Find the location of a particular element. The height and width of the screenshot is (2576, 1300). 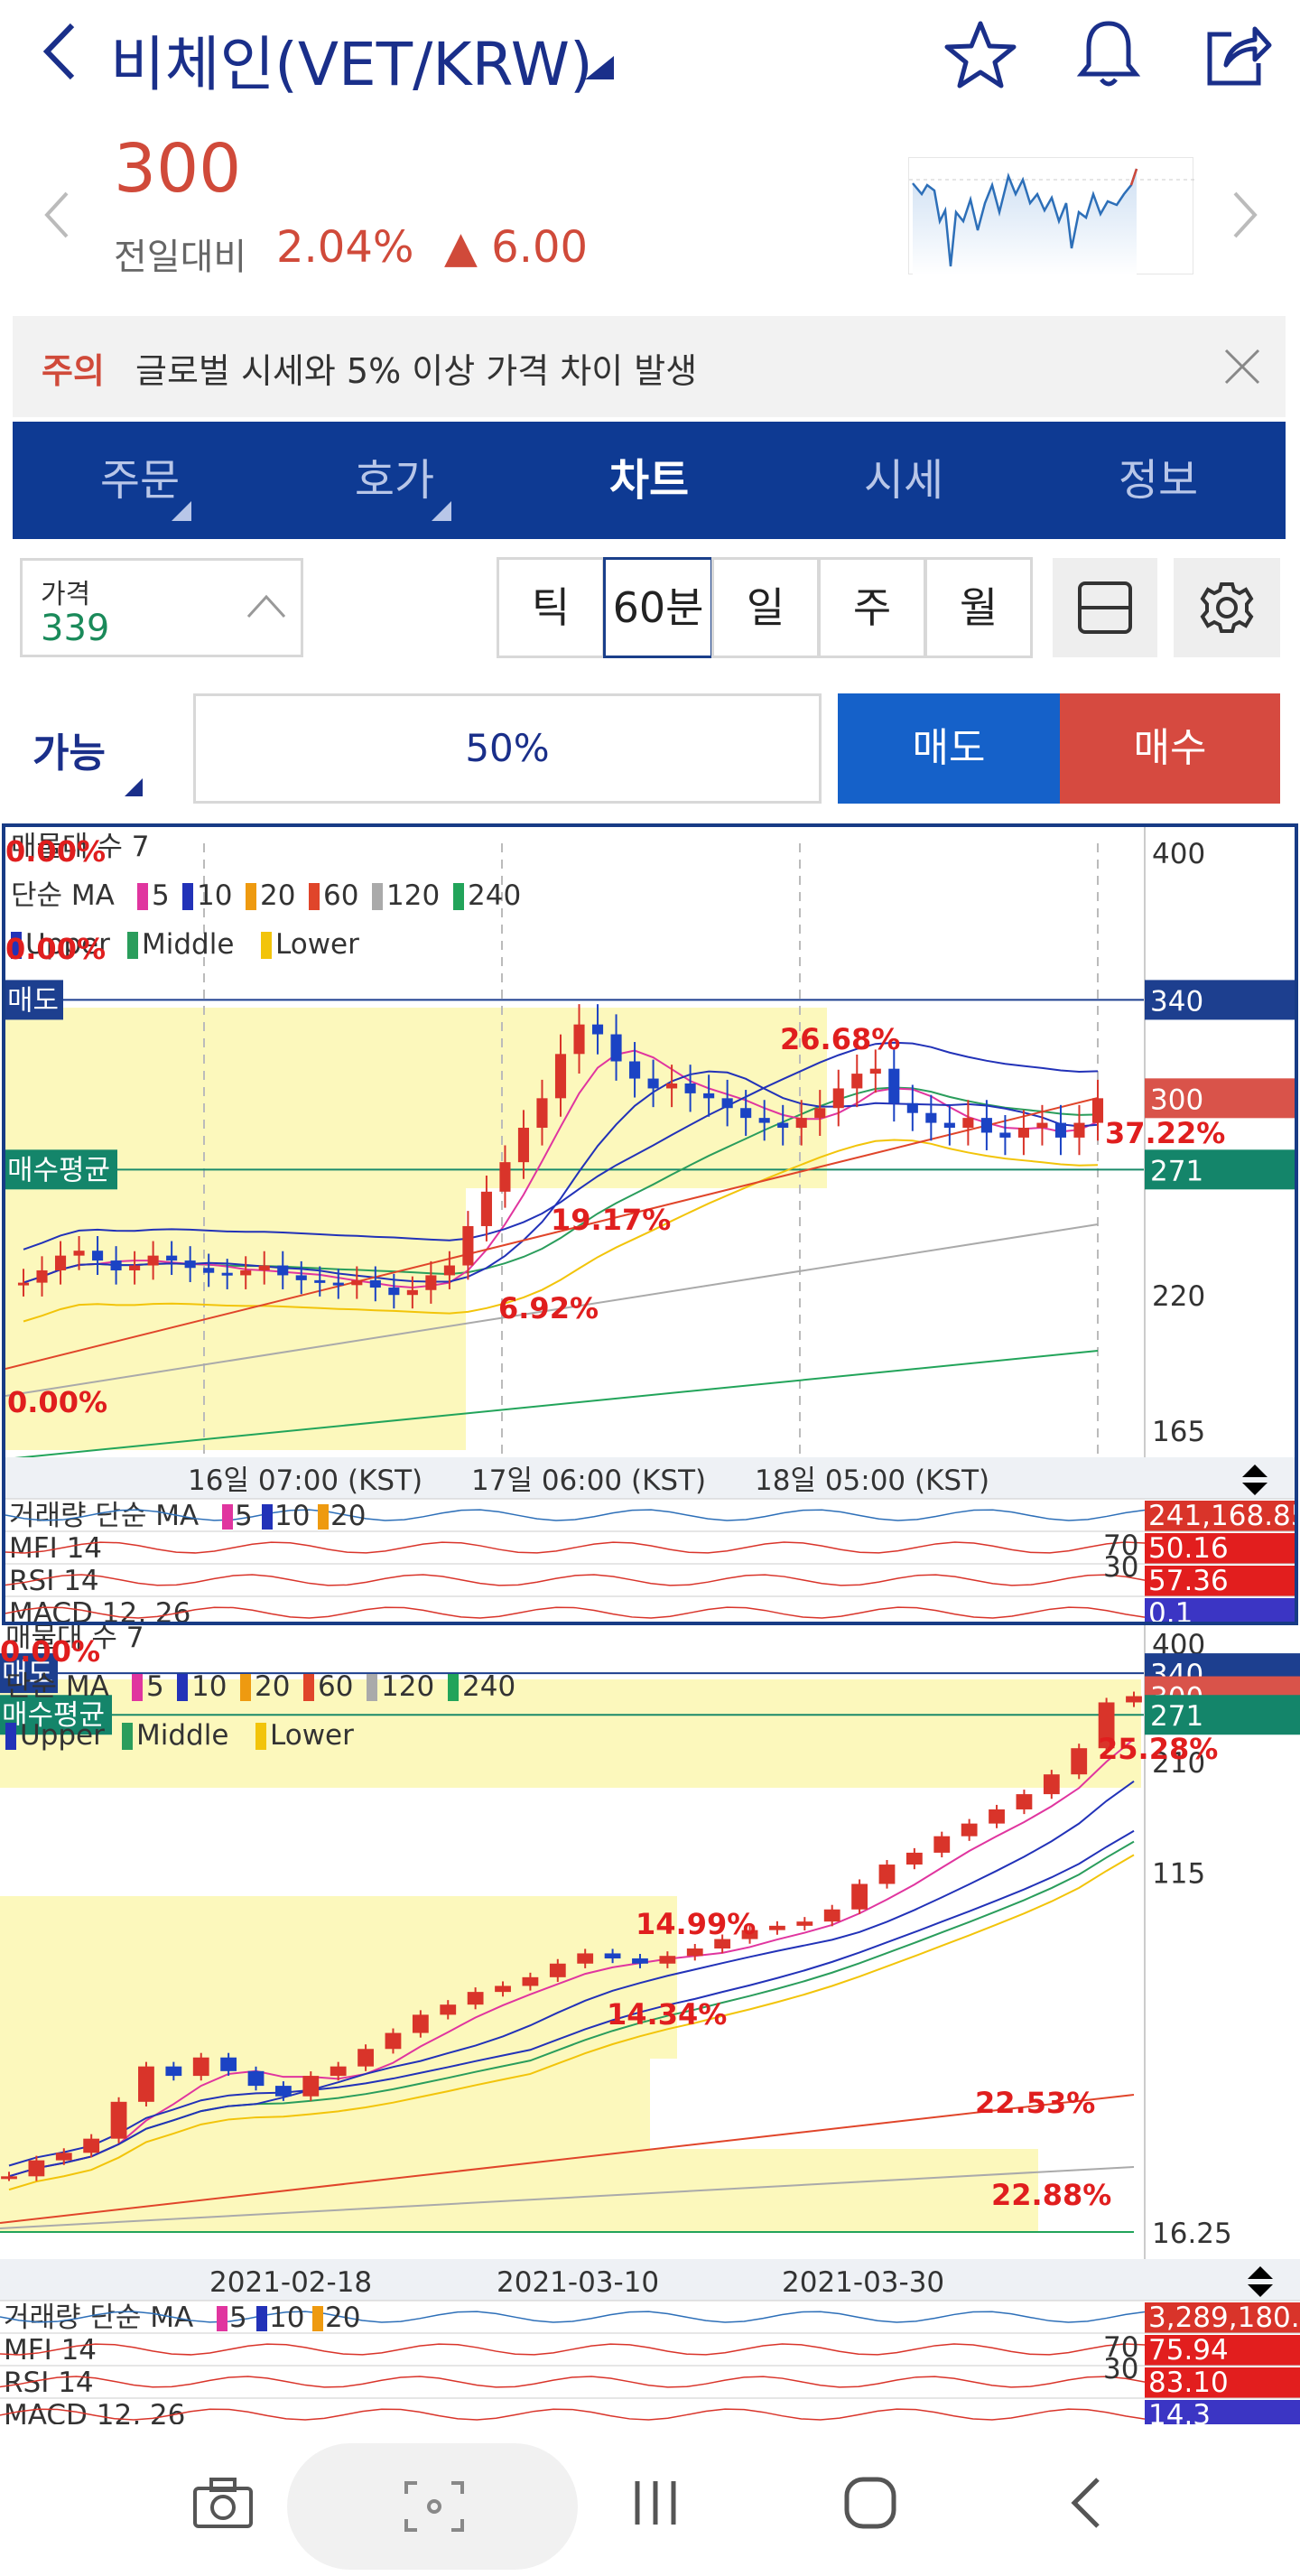

price-box: 가격 339 is located at coordinates (161, 607).